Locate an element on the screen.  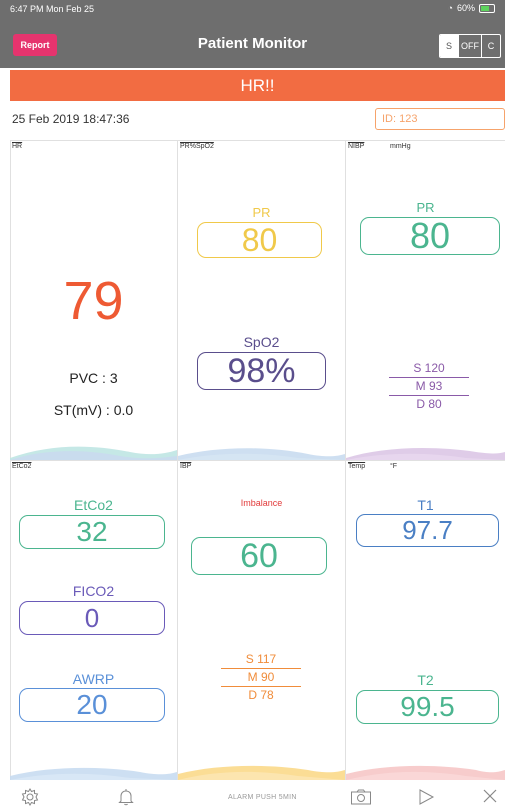
grid-line-left is located at coordinates (177, 460).